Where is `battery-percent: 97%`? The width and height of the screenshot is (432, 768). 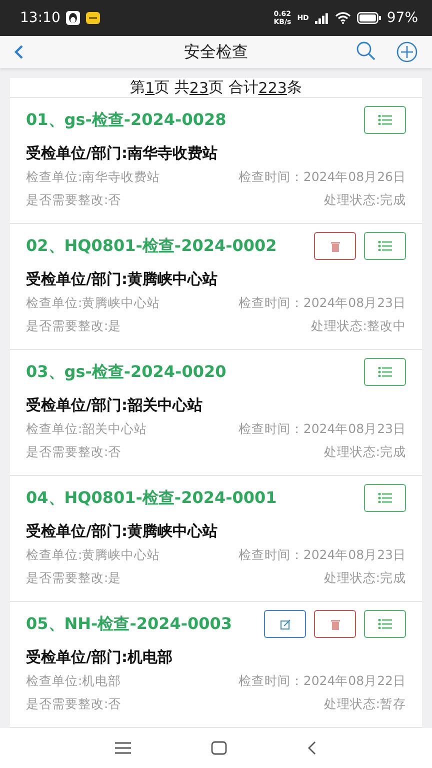
battery-percent: 97% is located at coordinates (402, 18).